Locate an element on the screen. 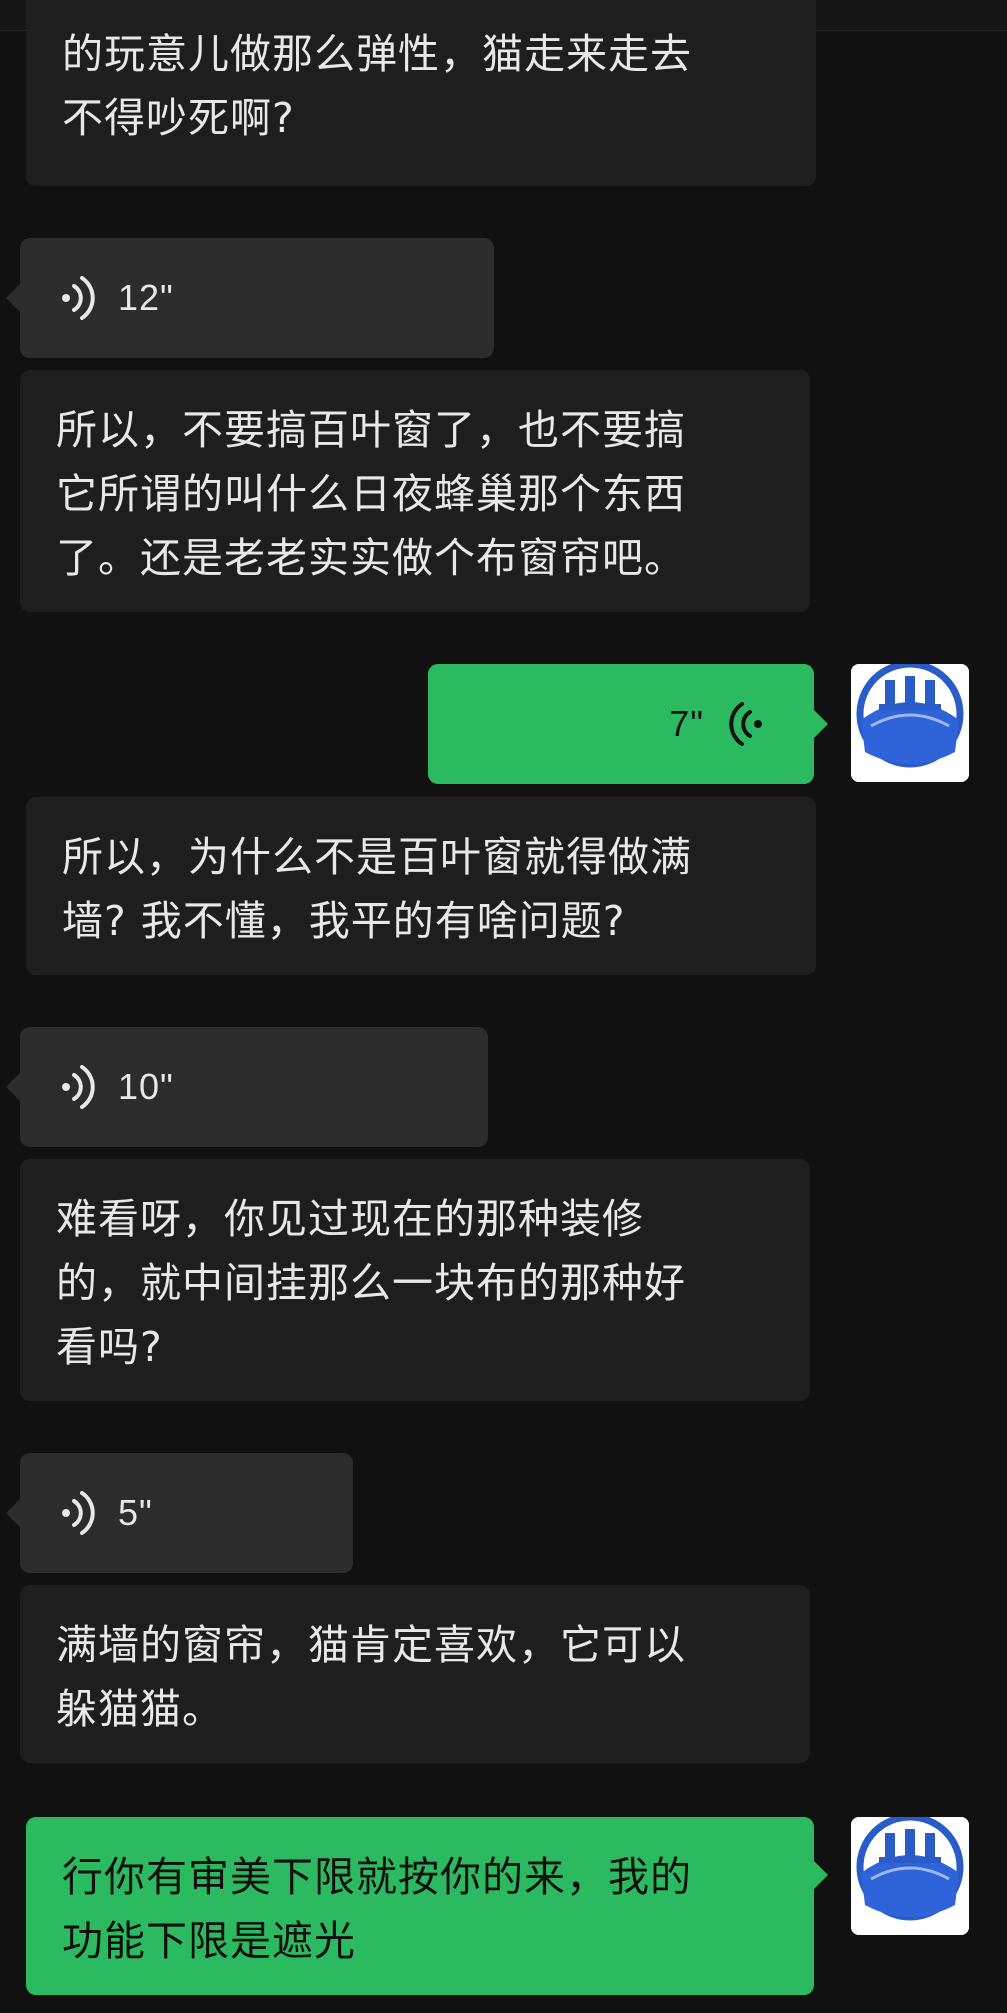  message-bubble-incoming: 满墙的窗帘，猫肯定喜欢，它可以 躲猫猫。 is located at coordinates (415, 1674).